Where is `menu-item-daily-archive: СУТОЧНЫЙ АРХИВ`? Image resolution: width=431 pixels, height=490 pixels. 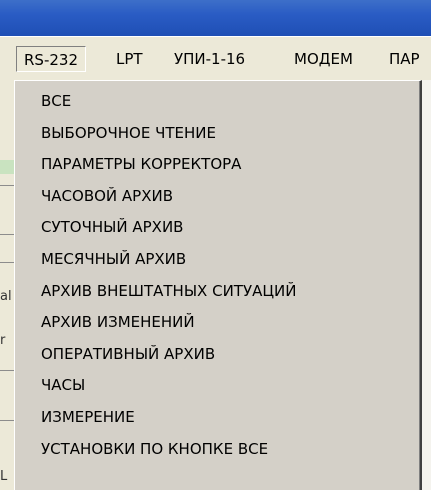
menu-item-daily-archive: СУТОЧНЫЙ АРХИВ is located at coordinates (217, 228).